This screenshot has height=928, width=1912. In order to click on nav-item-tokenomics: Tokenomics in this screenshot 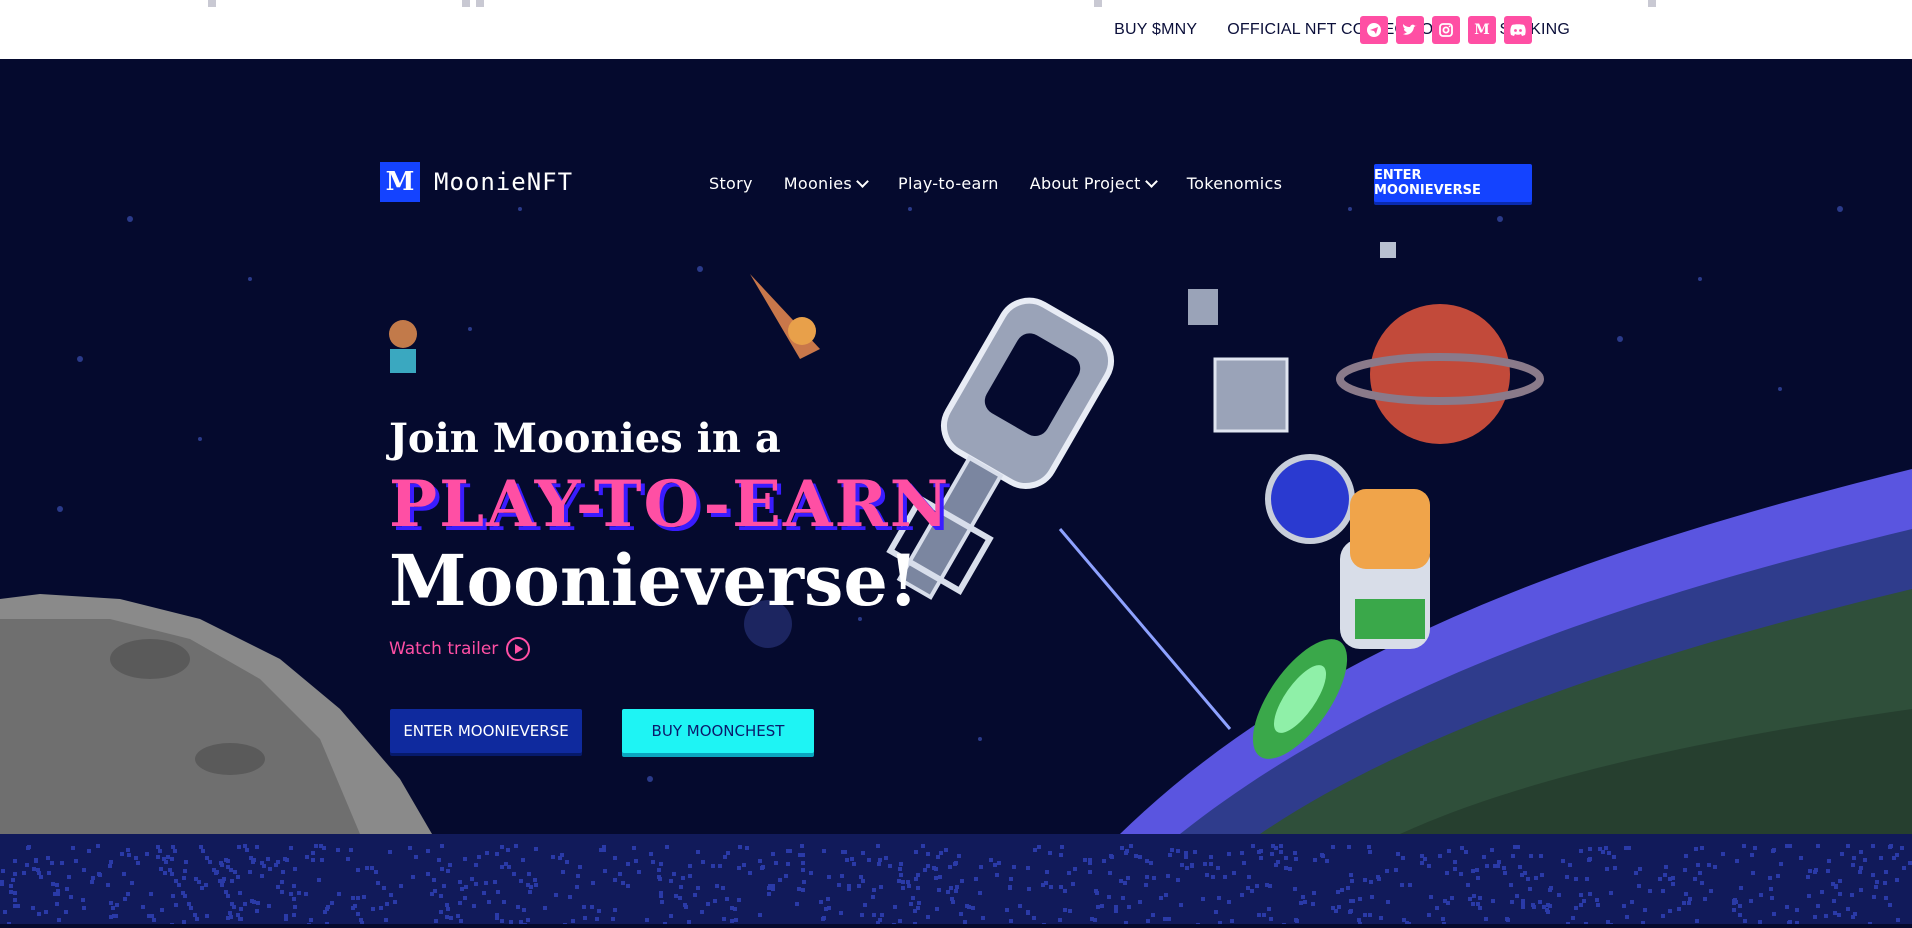, I will do `click(1234, 183)`.